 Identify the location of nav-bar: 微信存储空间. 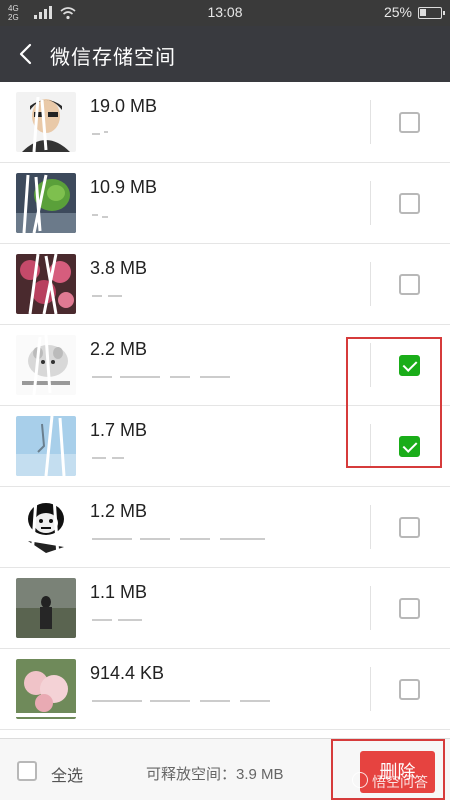
(225, 54).